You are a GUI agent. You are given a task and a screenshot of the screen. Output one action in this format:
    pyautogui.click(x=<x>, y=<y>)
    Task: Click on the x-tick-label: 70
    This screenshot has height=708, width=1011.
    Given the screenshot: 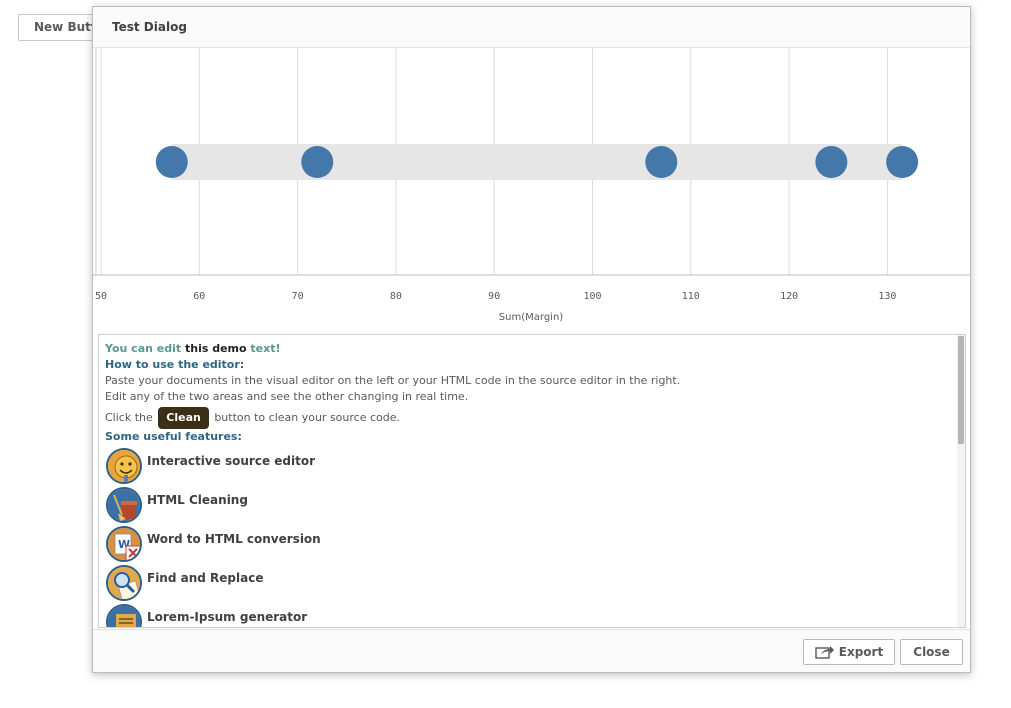 What is the action you would take?
    pyautogui.click(x=298, y=296)
    